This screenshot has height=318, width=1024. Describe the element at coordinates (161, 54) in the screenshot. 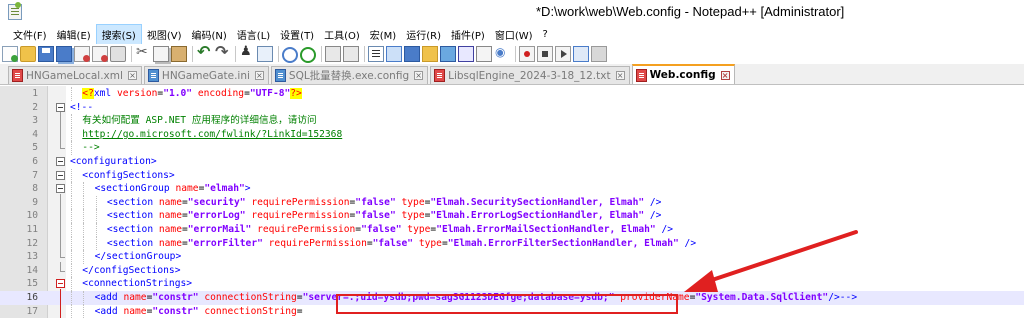

I see `copy-icon` at that location.